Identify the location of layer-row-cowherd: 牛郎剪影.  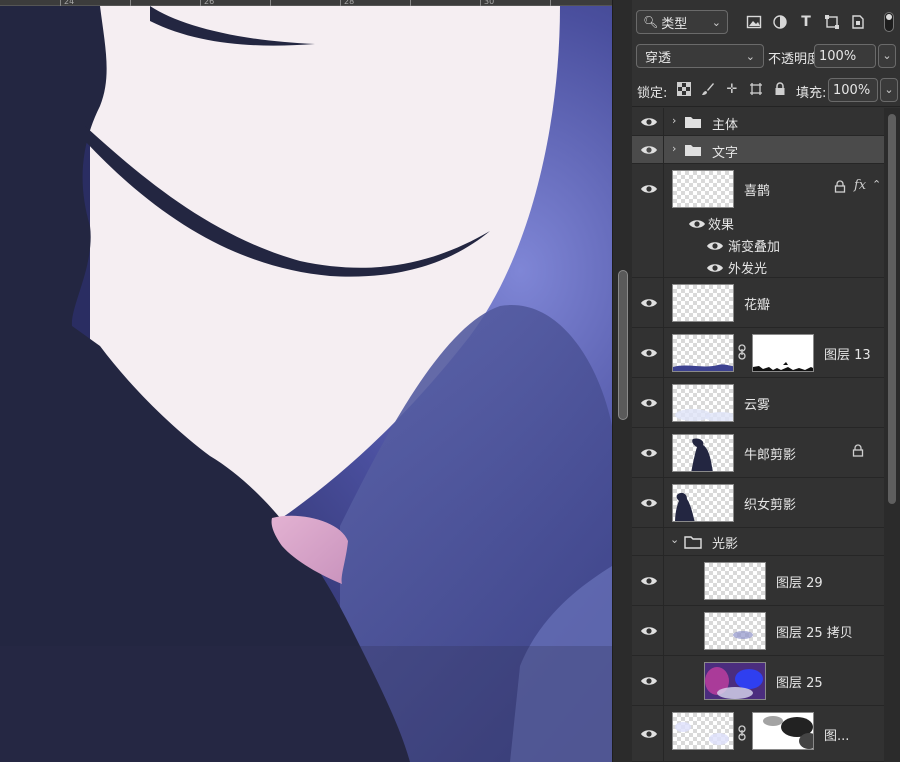
(758, 453).